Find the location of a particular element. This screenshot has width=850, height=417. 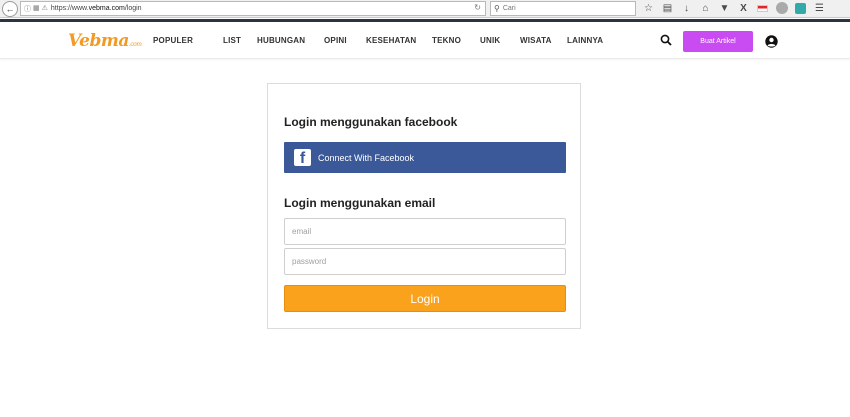

download-icon: ↓ is located at coordinates (686, 8).